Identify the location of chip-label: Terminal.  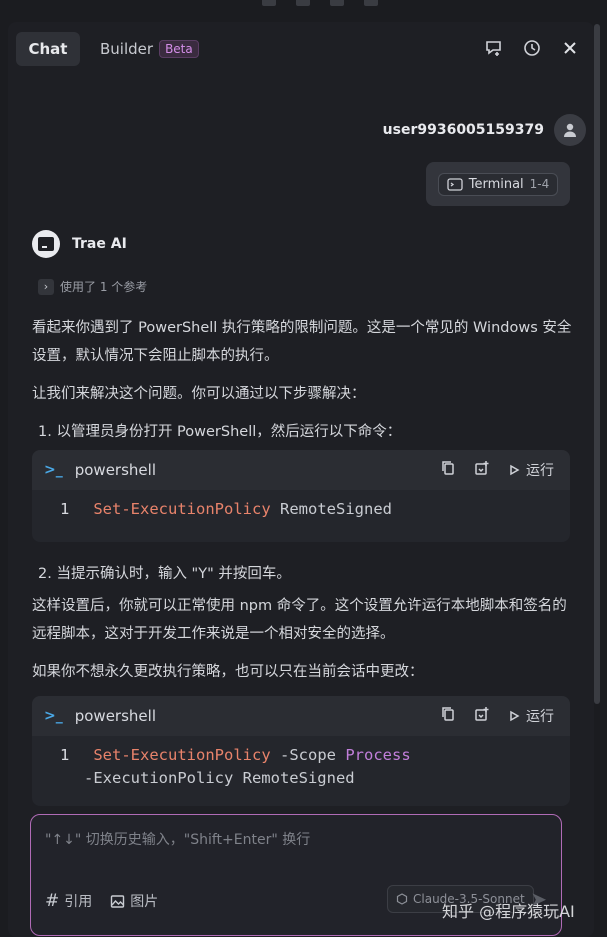
(496, 184).